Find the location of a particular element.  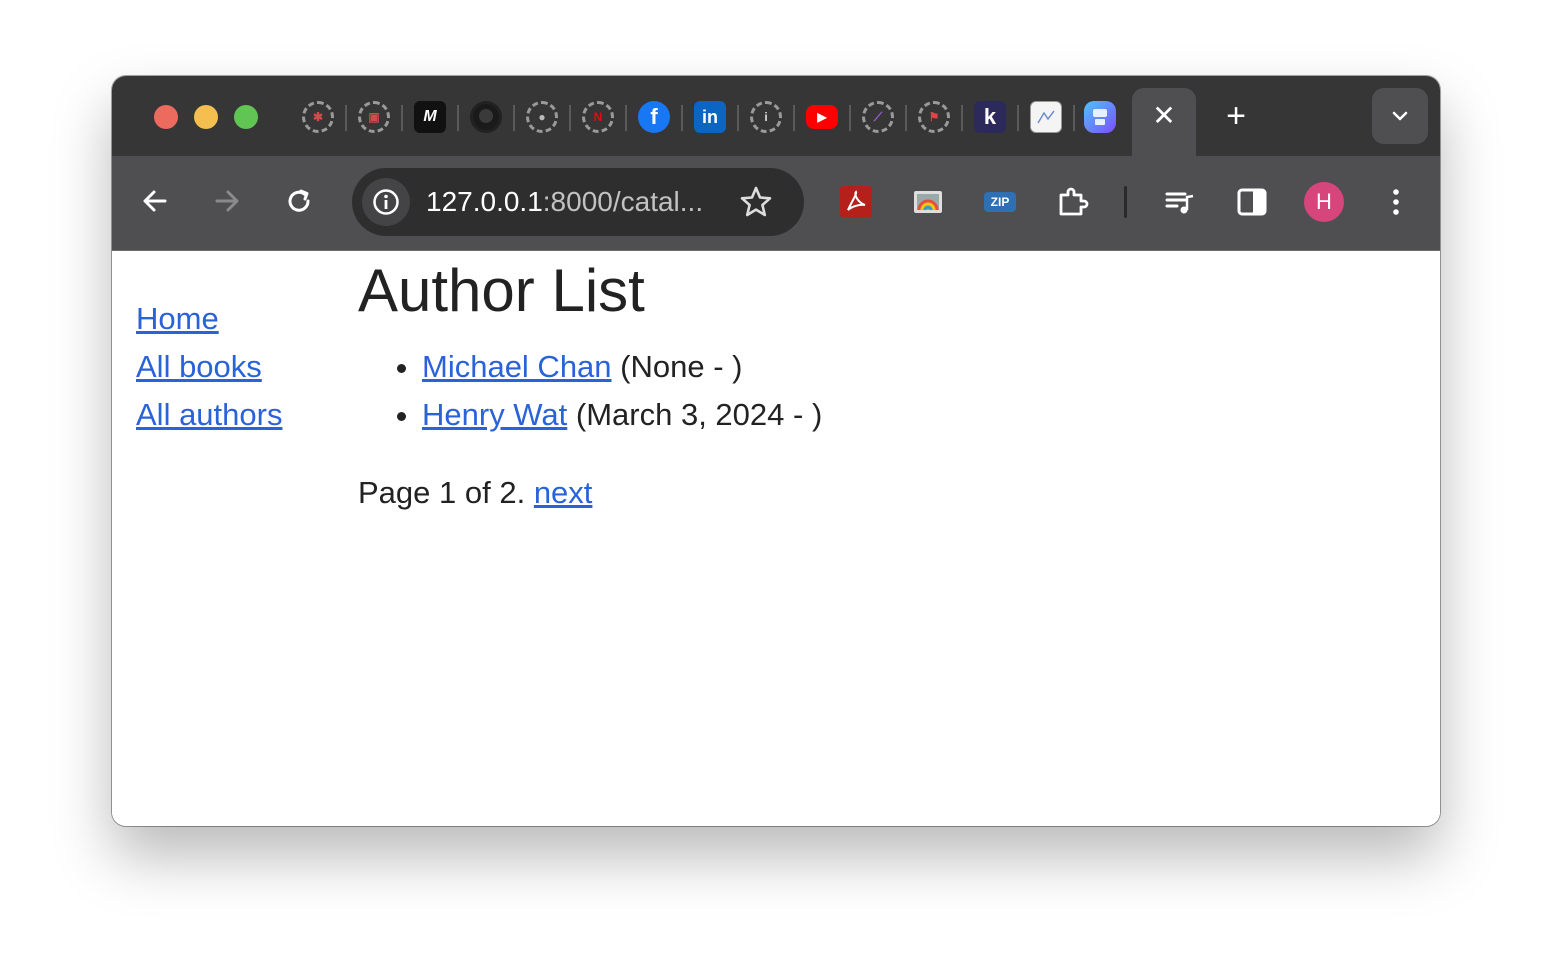

new-tab-button: + is located at coordinates (1236, 116).